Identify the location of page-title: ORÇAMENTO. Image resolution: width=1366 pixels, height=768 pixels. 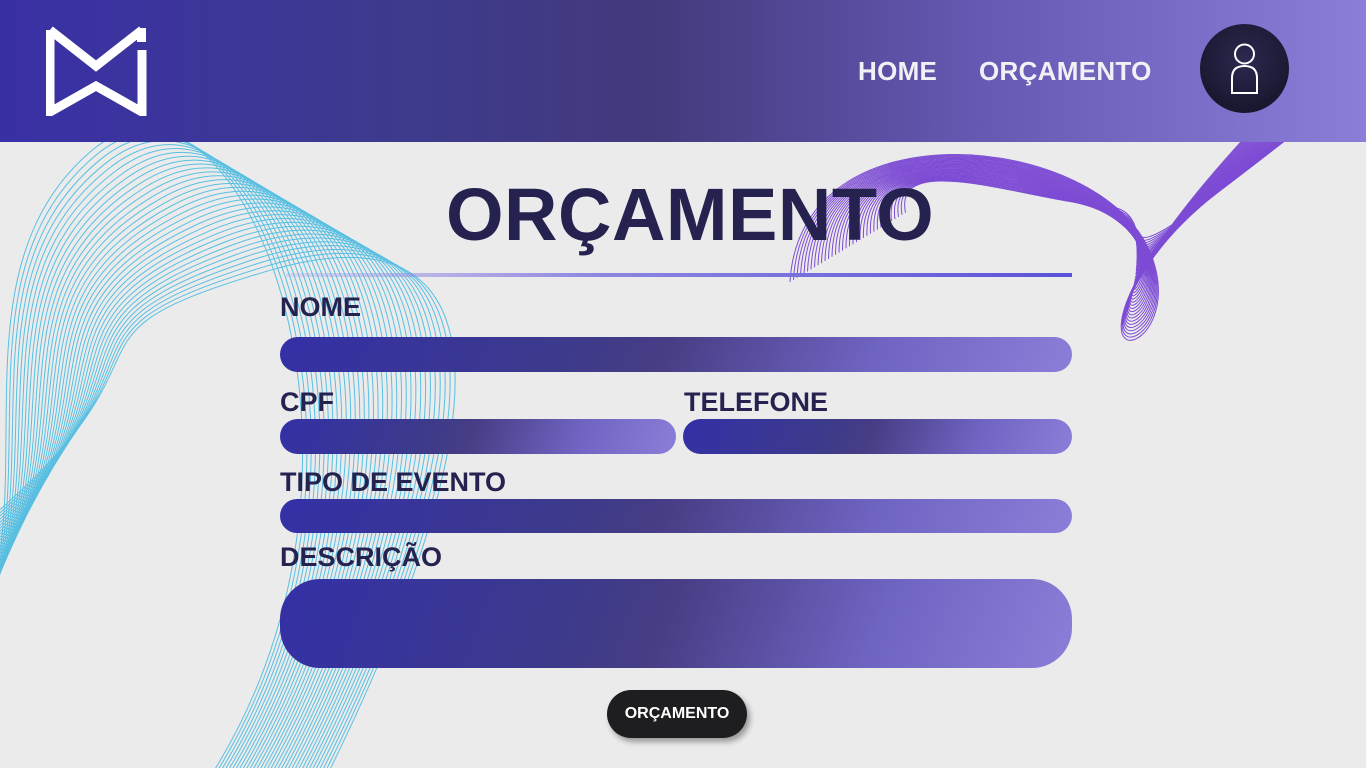
(690, 214).